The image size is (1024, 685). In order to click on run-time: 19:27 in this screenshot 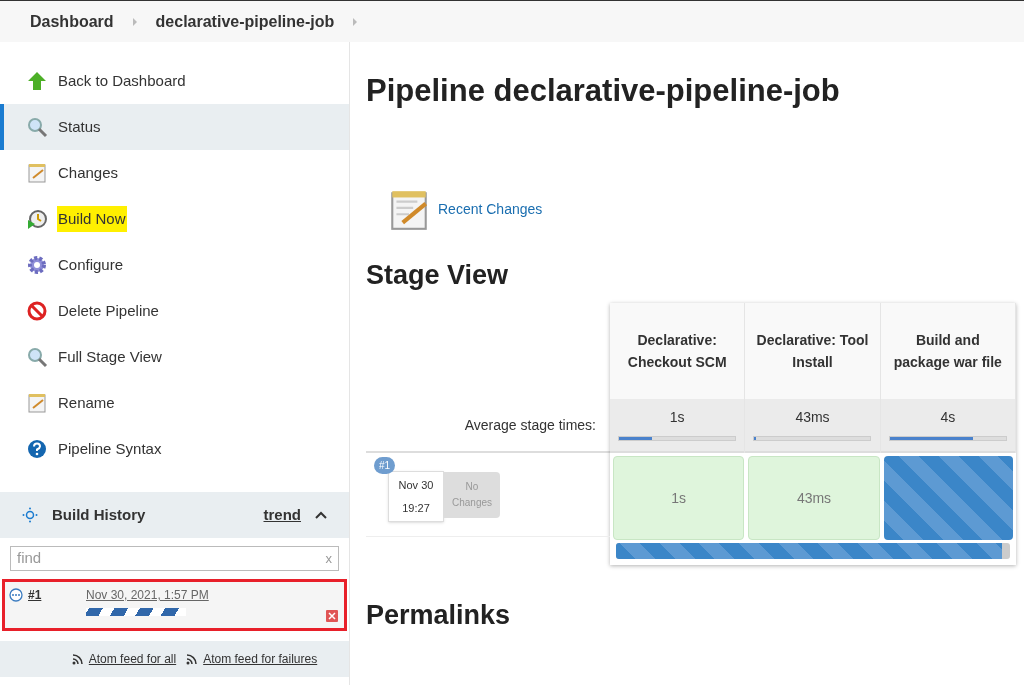, I will do `click(416, 508)`.